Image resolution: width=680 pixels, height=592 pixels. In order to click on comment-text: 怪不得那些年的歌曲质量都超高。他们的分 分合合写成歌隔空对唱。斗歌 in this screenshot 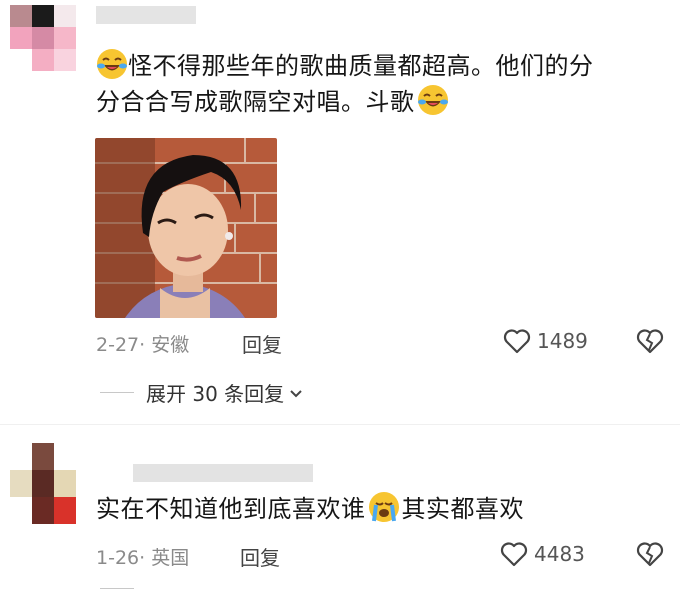, I will do `click(386, 84)`.